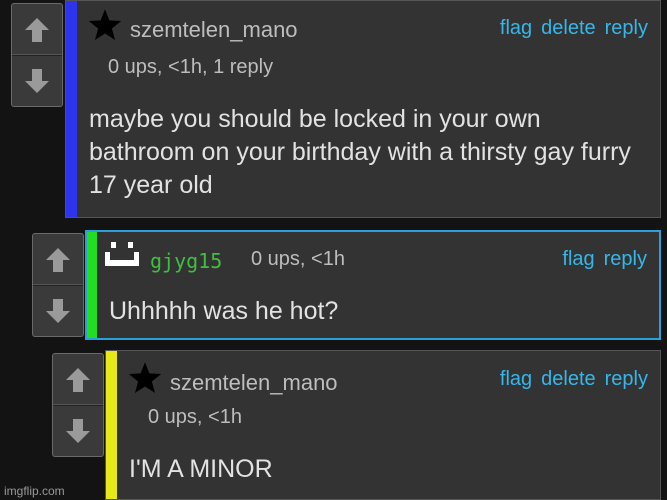 Image resolution: width=667 pixels, height=500 pixels. What do you see at coordinates (186, 261) in the screenshot?
I see `username: gjyg15` at bounding box center [186, 261].